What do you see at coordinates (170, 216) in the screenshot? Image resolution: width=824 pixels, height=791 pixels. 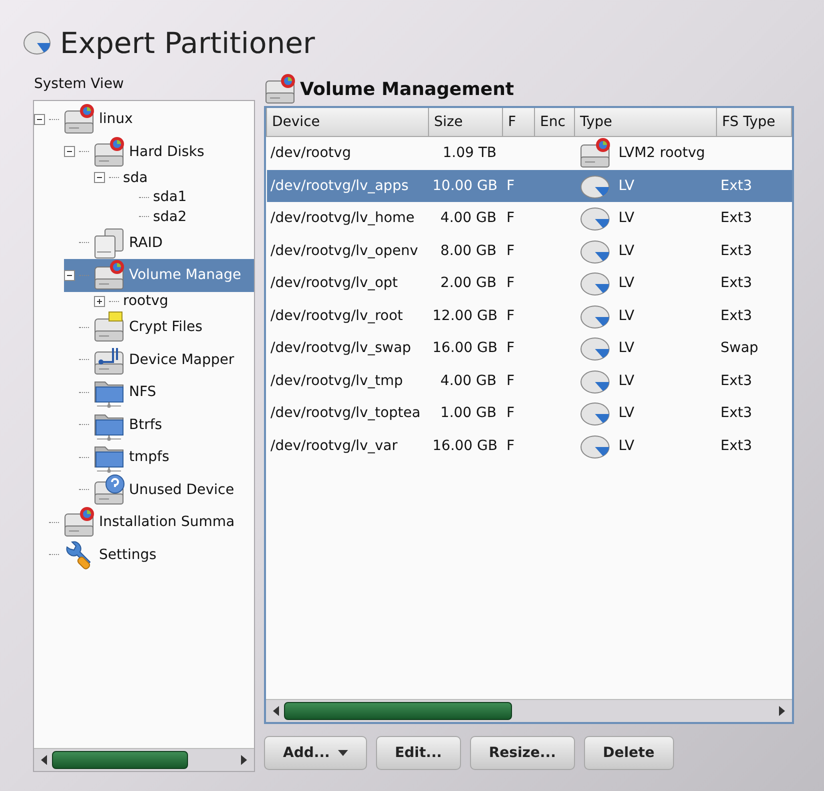 I see `tree-item-label: sda2` at bounding box center [170, 216].